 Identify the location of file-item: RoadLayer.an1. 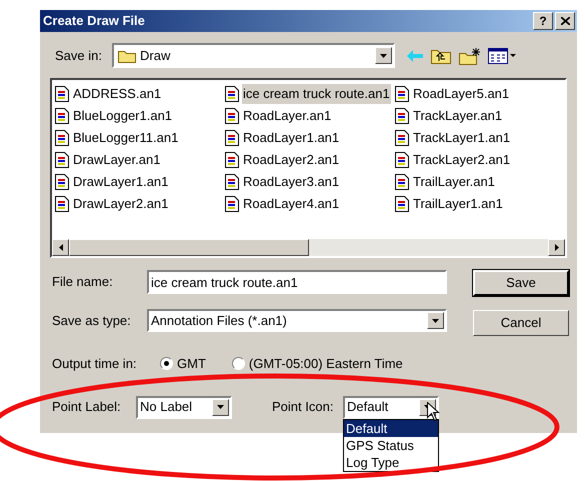
(287, 116).